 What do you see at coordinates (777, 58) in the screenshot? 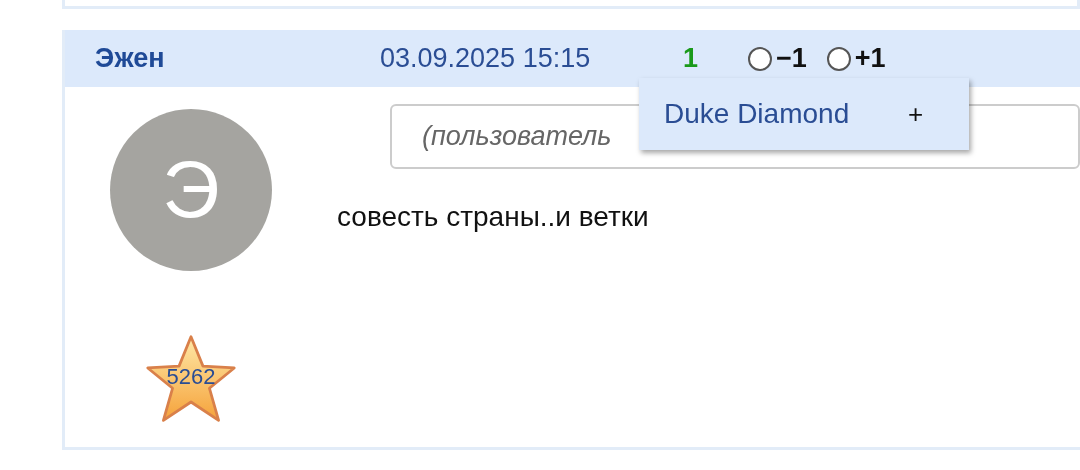
I see `vote-option: −1` at bounding box center [777, 58].